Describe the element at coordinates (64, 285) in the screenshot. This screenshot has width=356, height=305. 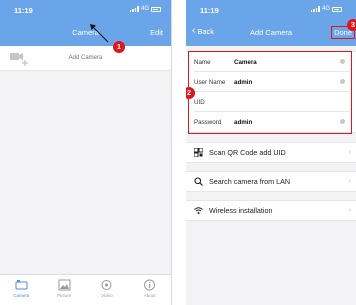
I see `picture-tab-icon` at that location.